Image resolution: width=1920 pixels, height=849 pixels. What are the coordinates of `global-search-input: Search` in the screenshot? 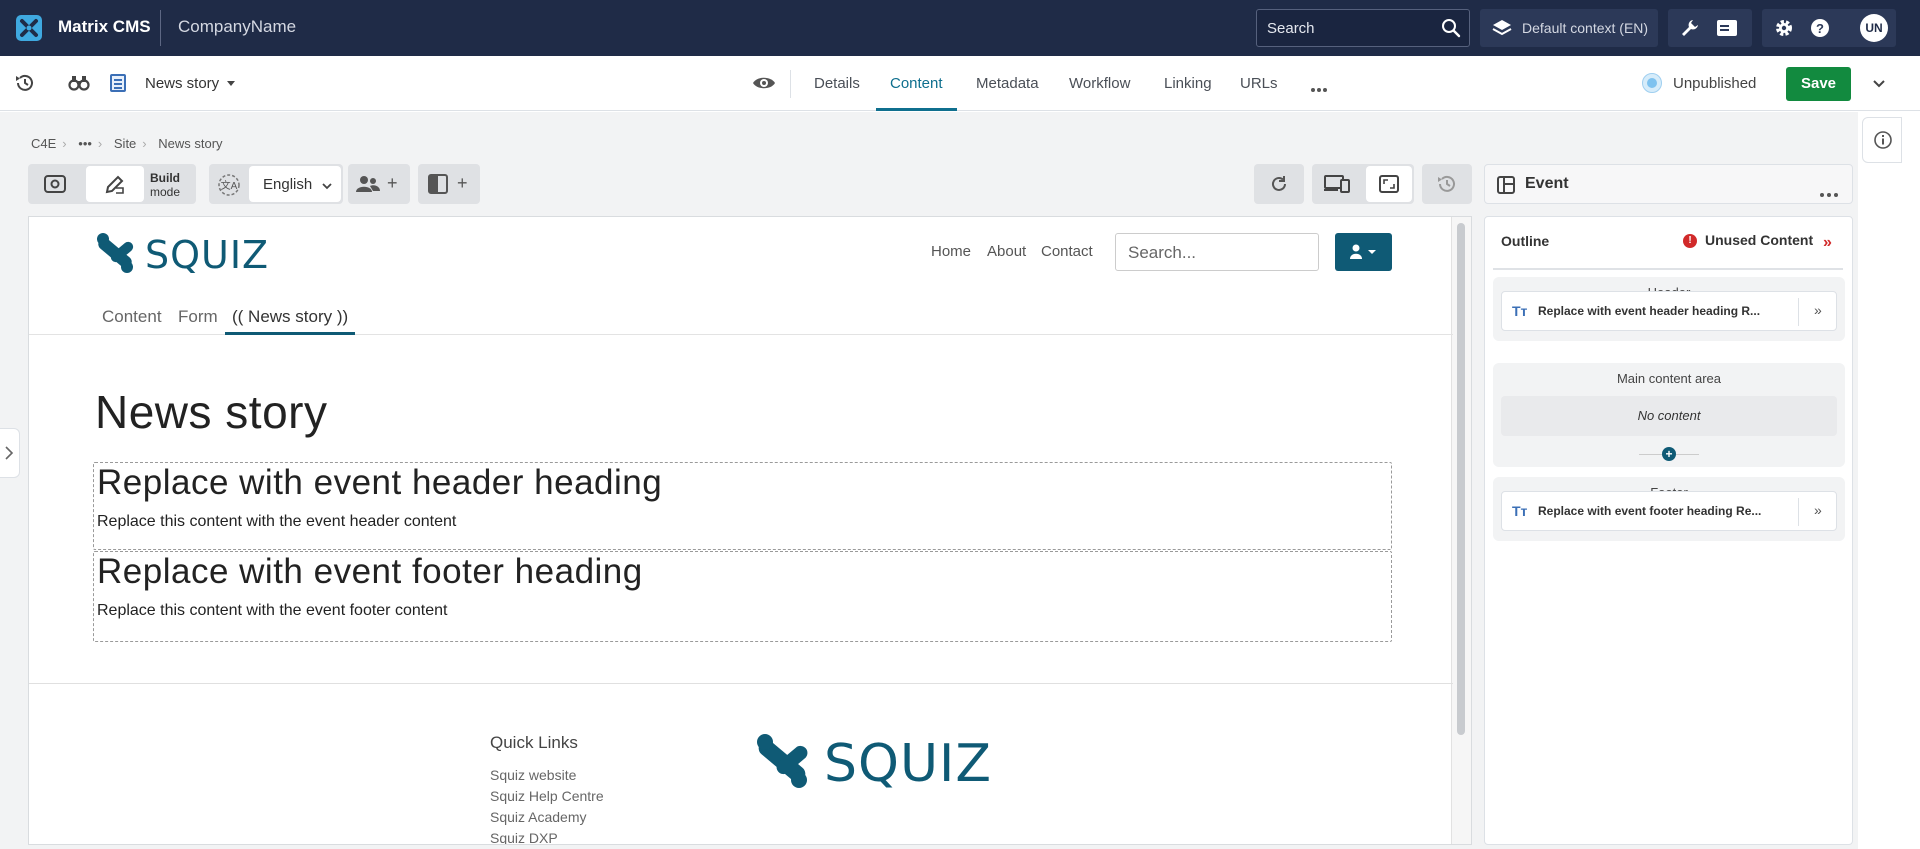 It's located at (1363, 28).